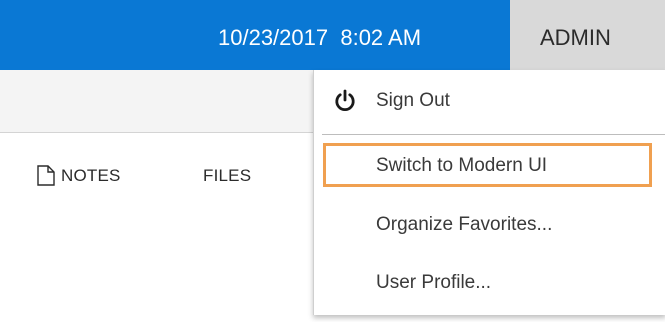  What do you see at coordinates (273, 37) in the screenshot?
I see `date-text: 10/23/2017` at bounding box center [273, 37].